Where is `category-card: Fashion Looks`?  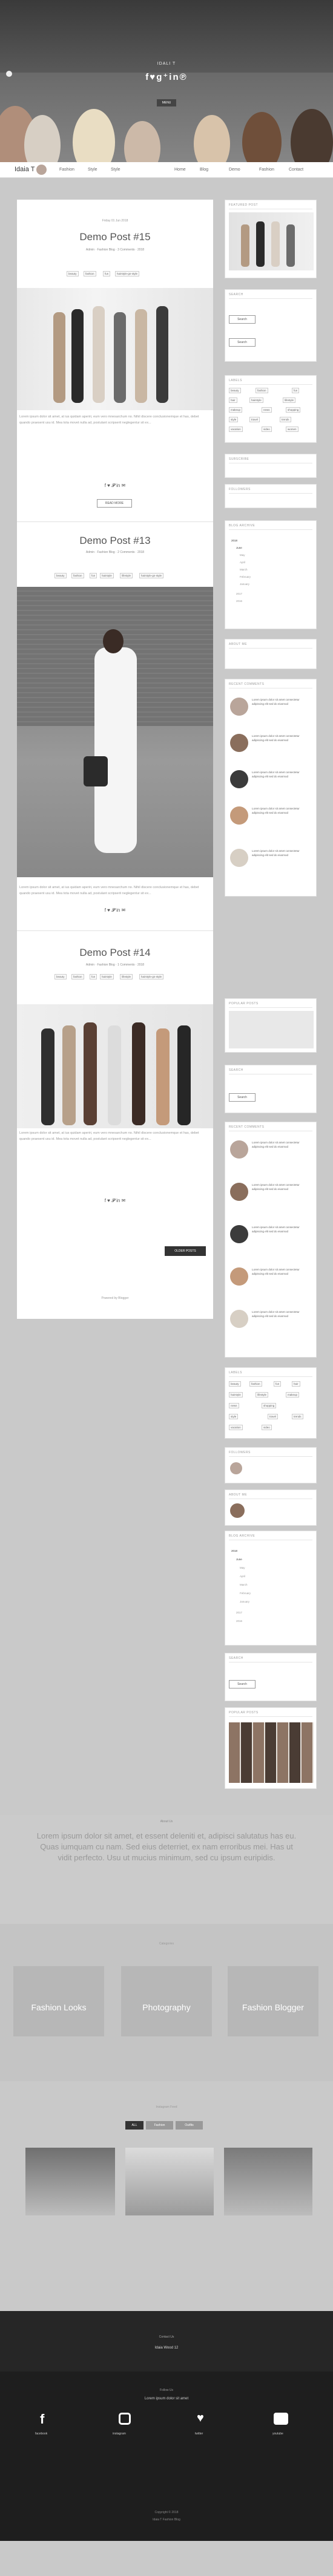
category-card: Fashion Looks is located at coordinates (59, 2001).